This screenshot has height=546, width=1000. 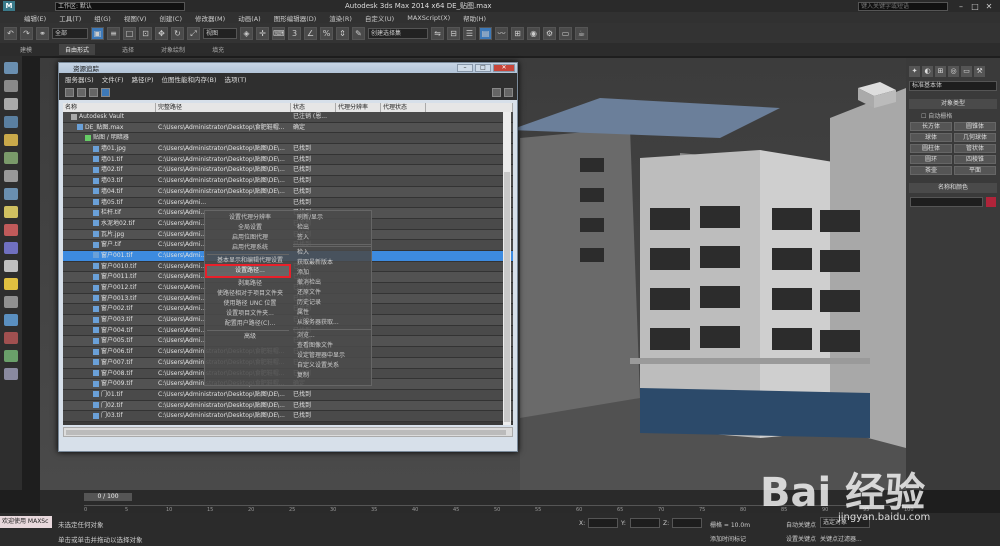 I want to click on context-menu-item: 使路径相对于项目文件夹, so click(x=248, y=294).